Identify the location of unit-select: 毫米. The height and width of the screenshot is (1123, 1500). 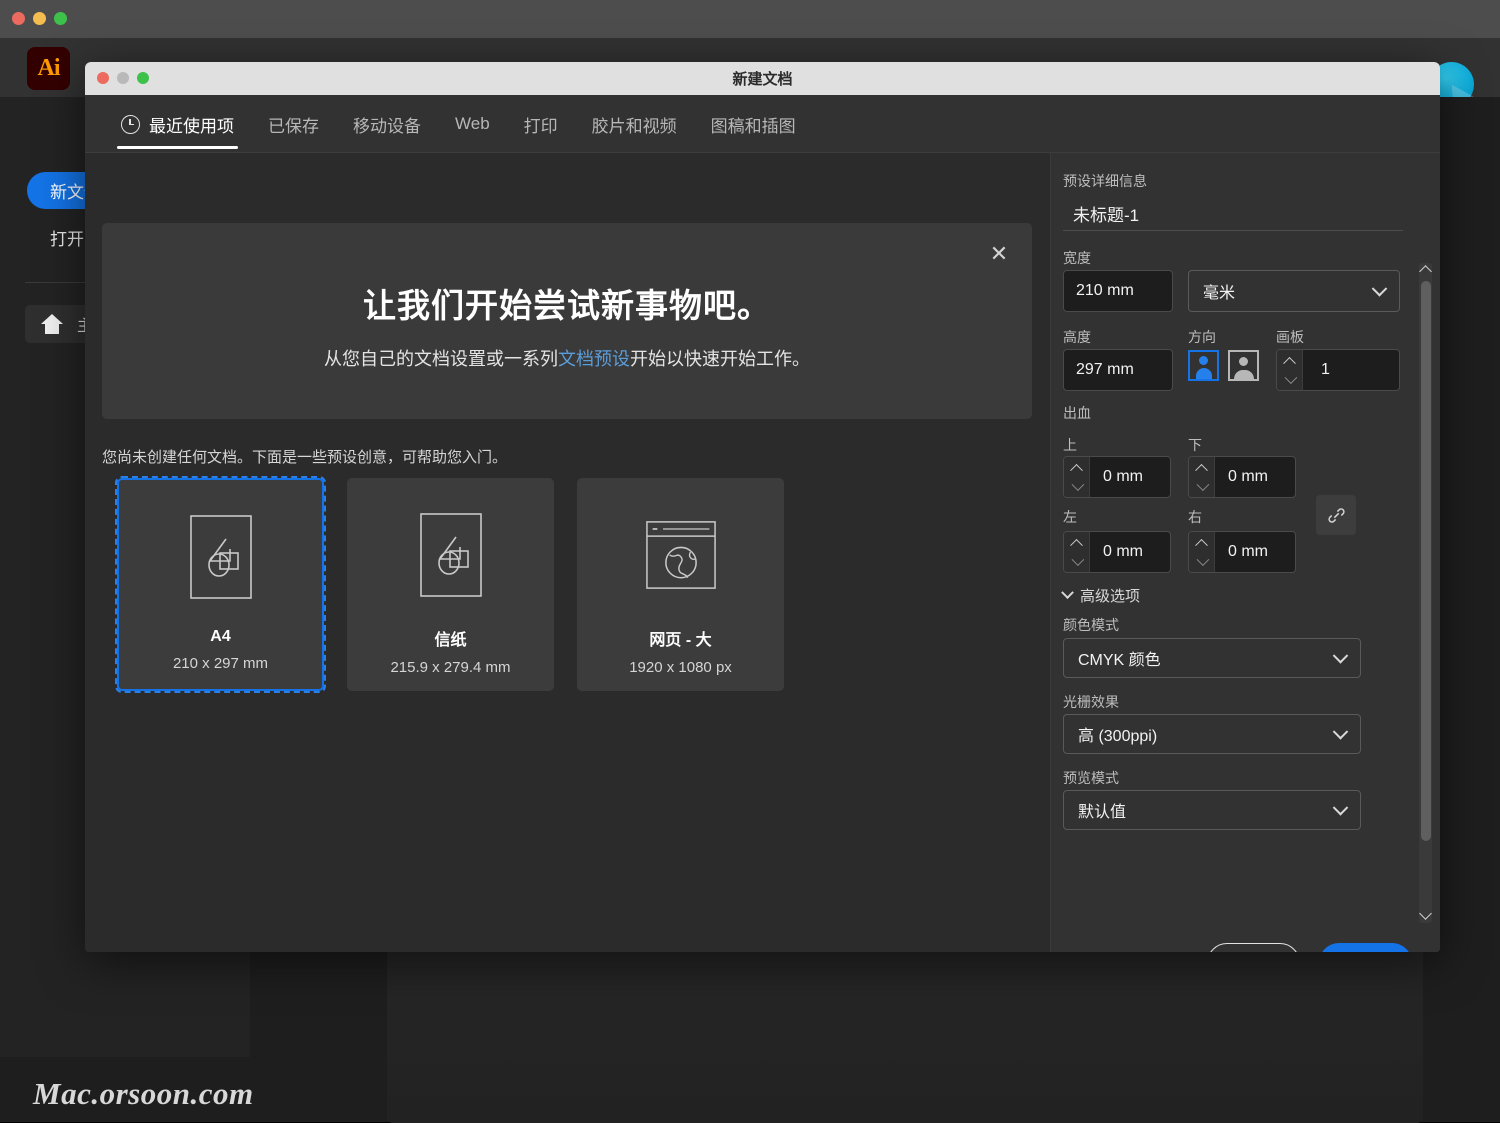
(1294, 291).